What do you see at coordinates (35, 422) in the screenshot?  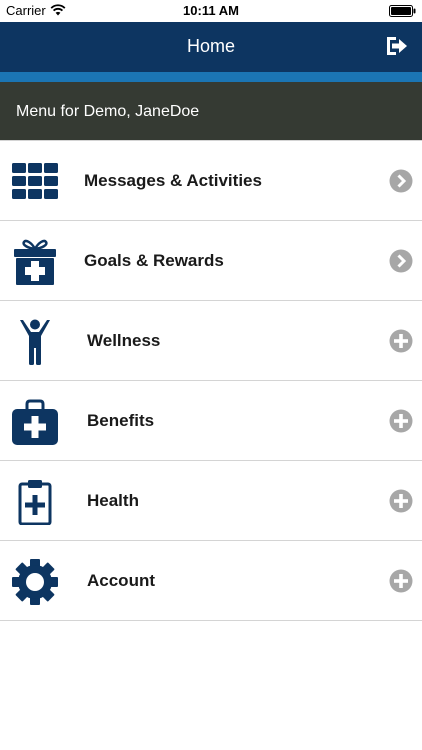 I see `medical-bag-icon` at bounding box center [35, 422].